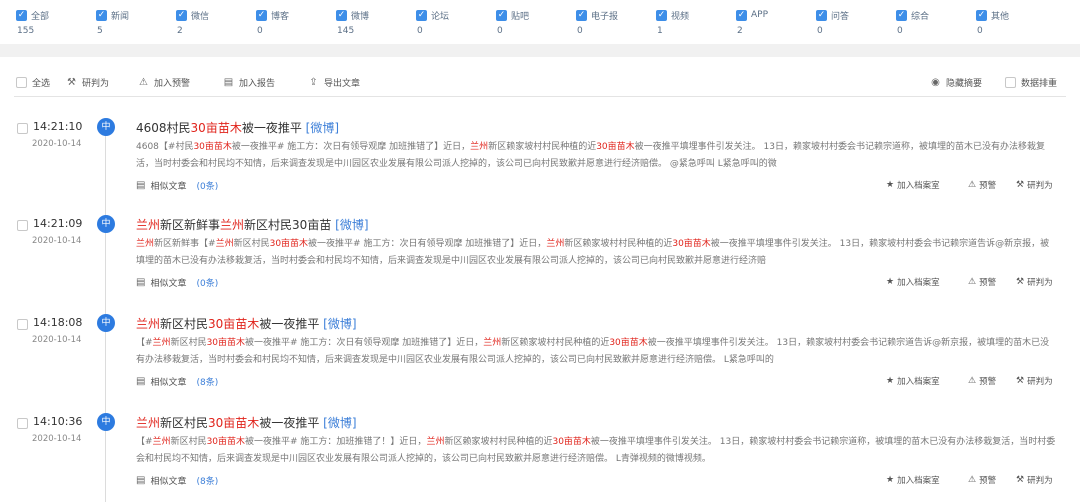 Image resolution: width=1080 pixels, height=502 pixels. I want to click on star-icon: ★, so click(890, 282).